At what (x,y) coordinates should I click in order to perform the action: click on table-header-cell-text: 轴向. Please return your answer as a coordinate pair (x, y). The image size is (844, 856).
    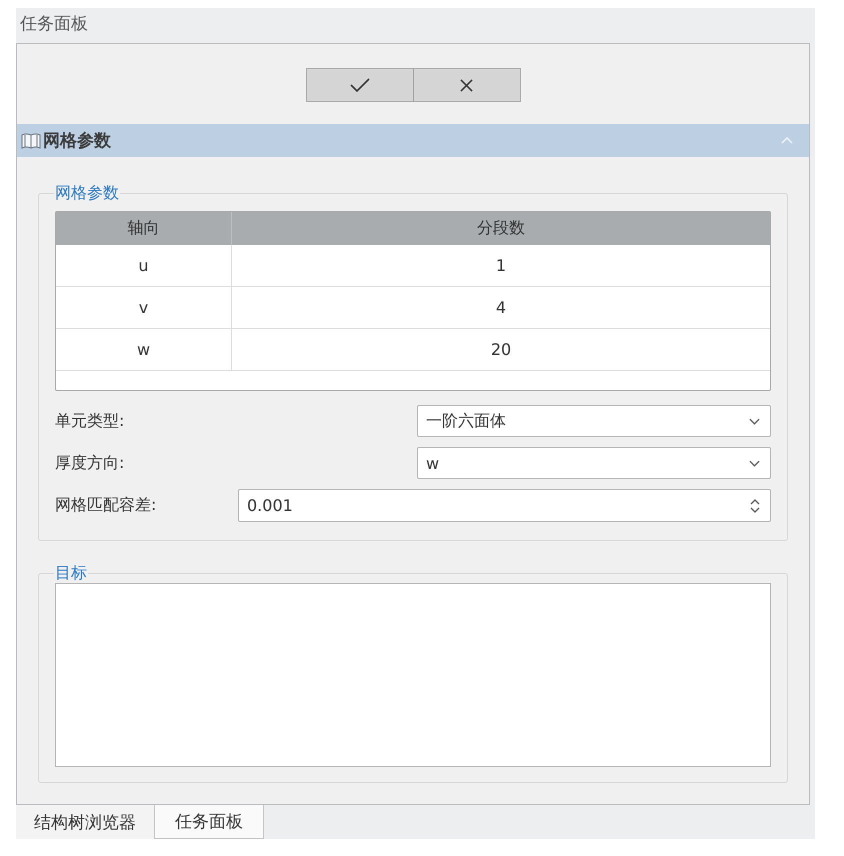
    Looking at the image, I should click on (143, 228).